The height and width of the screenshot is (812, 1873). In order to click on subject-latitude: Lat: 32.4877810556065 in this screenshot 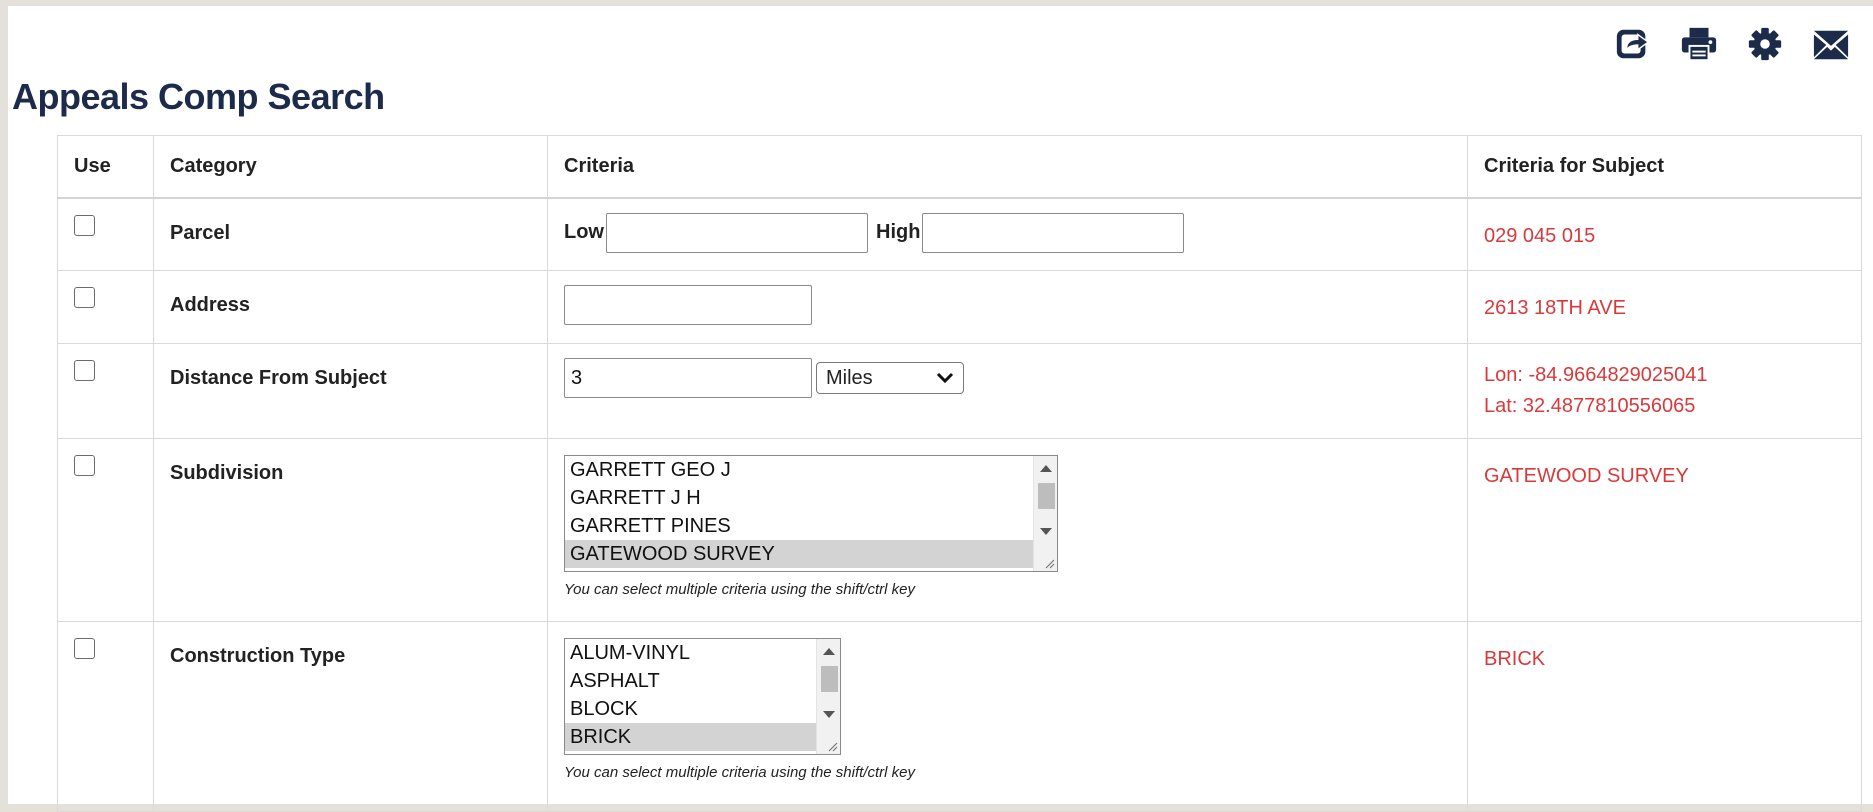, I will do `click(1590, 406)`.